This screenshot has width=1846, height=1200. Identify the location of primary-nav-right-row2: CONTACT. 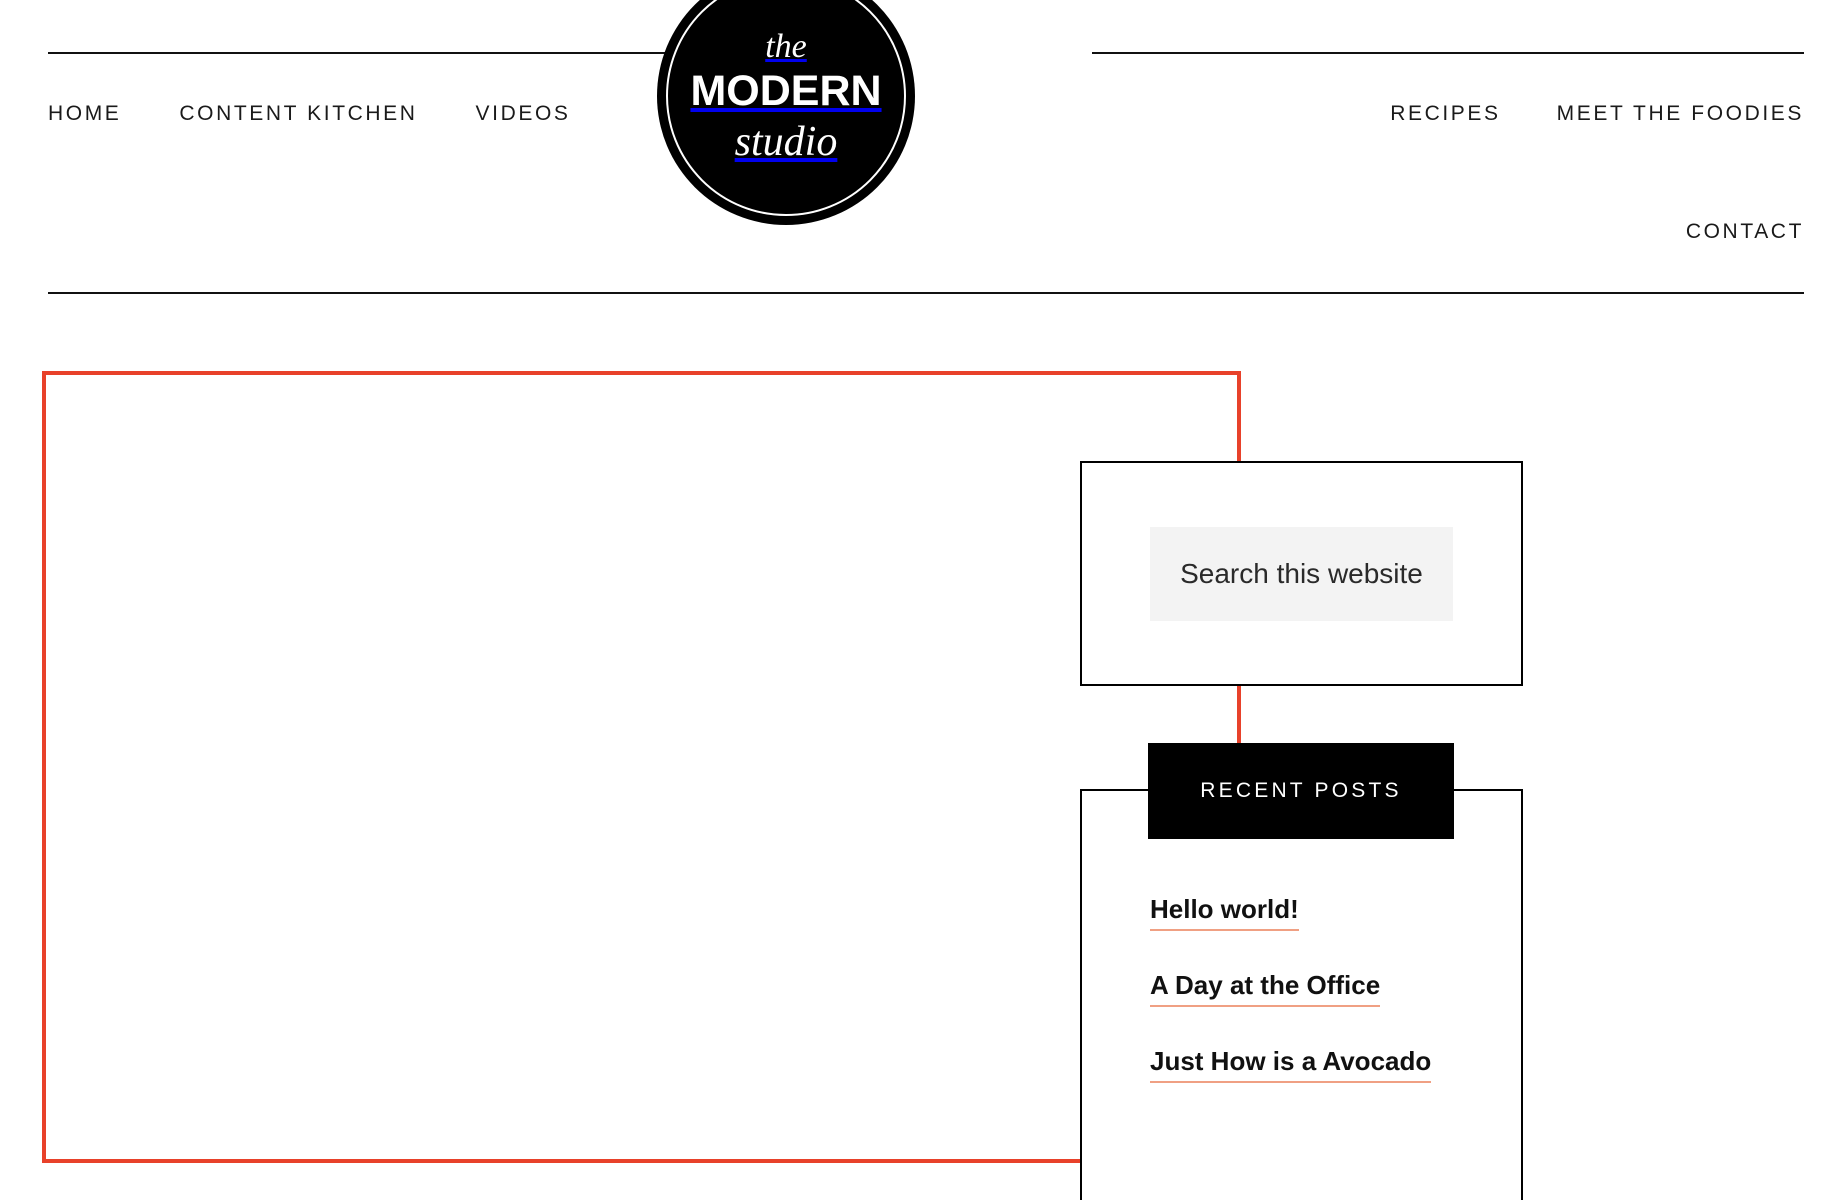
(1447, 232).